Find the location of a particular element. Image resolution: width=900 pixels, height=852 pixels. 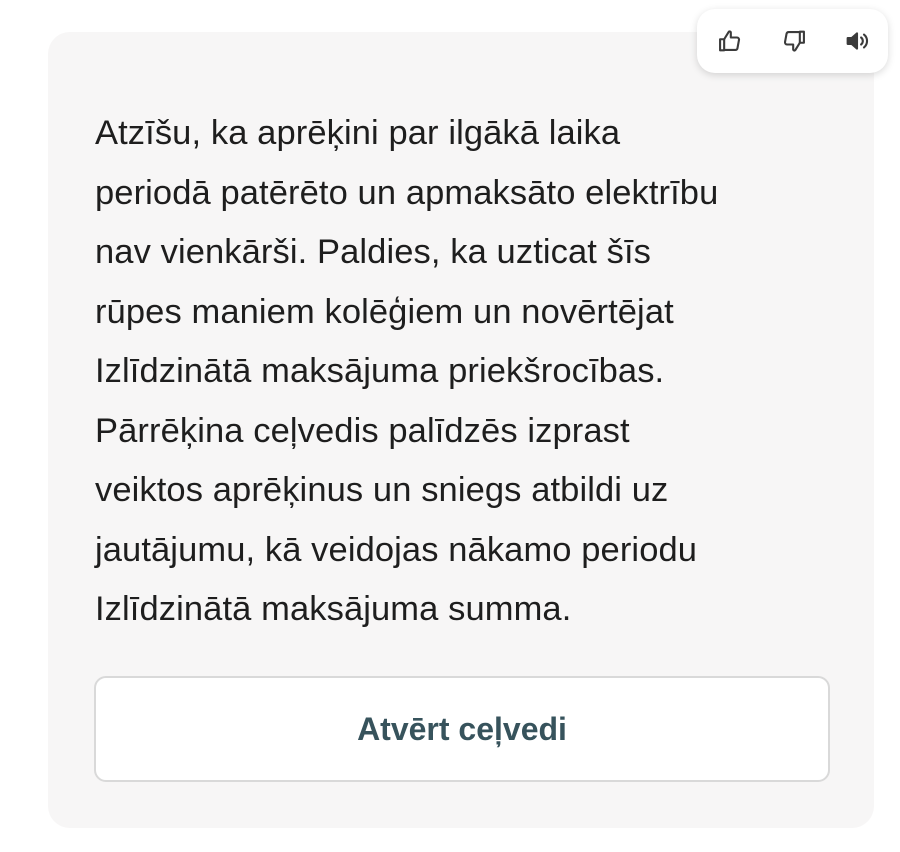

message-line: nav vienkārši. Paldies, ka uzticat šīs is located at coordinates (373, 252).